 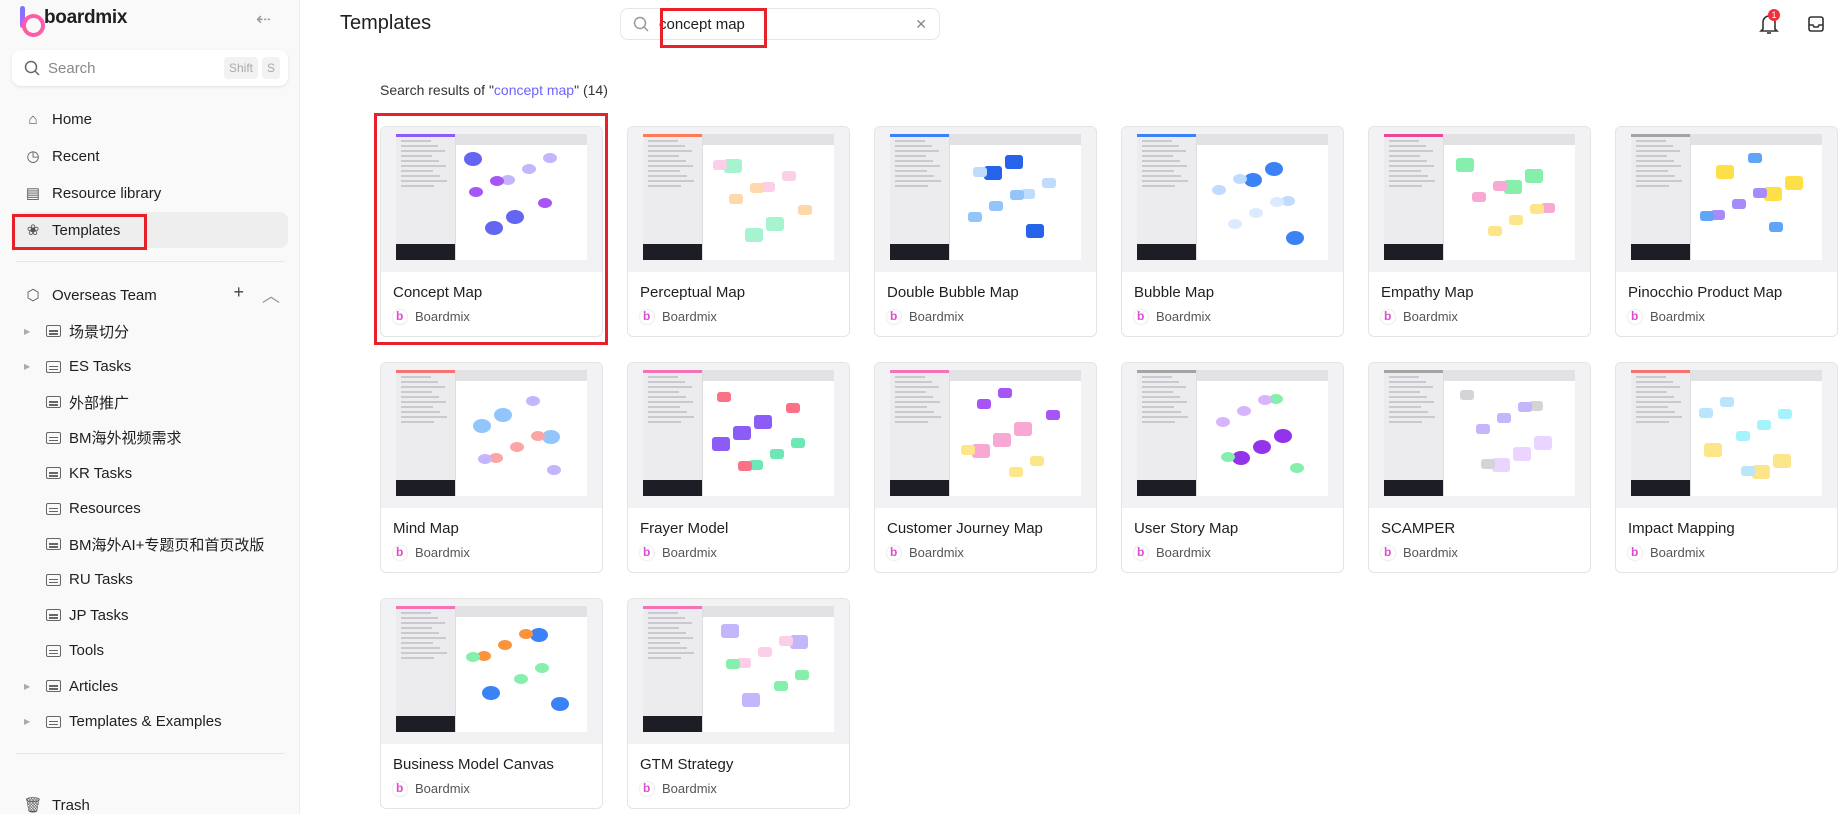 I want to click on sidebar-search: Search Shift S, so click(x=150, y=68).